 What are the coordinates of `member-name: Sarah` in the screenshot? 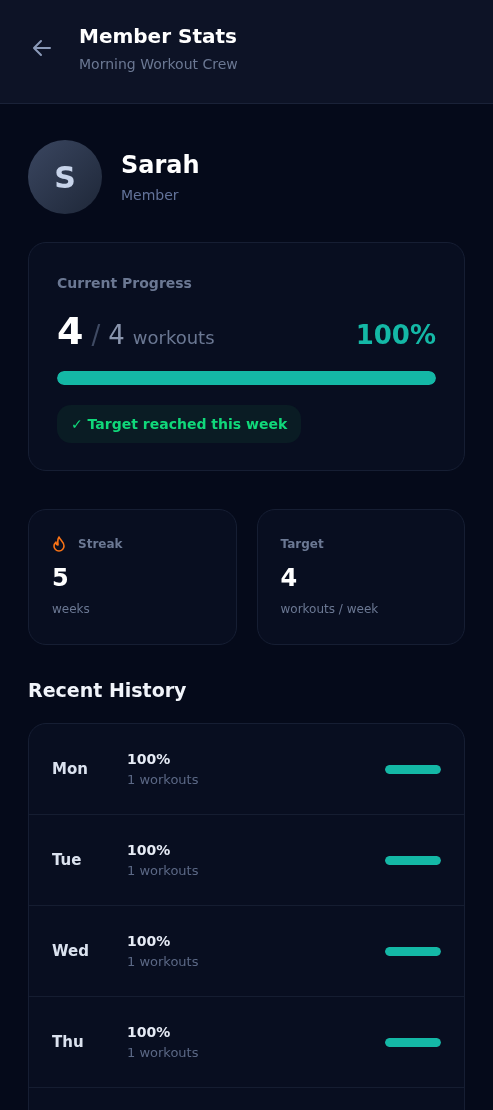 It's located at (160, 165).